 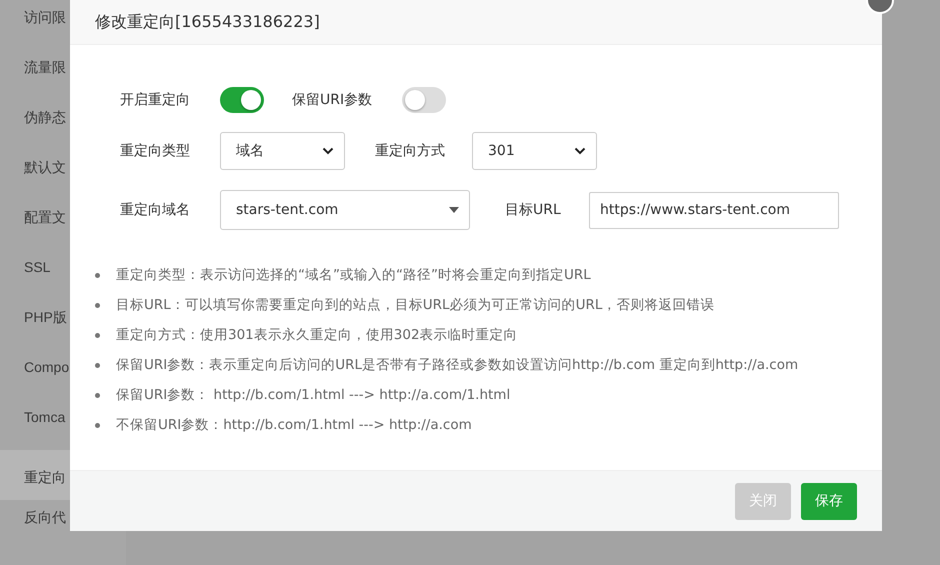 I want to click on help-text: 保留URI参数： http://b.com/1.html ---> http://a.com/1.html, so click(x=313, y=395).